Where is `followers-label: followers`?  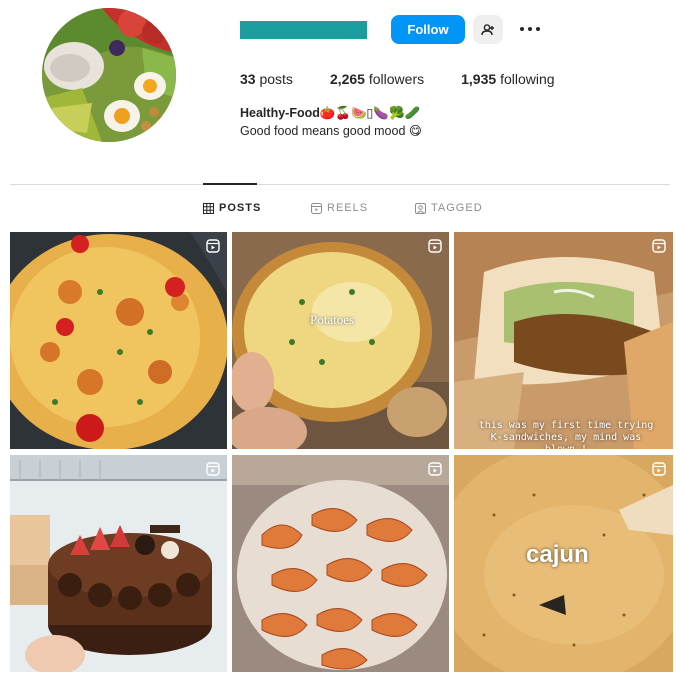 followers-label: followers is located at coordinates (396, 79).